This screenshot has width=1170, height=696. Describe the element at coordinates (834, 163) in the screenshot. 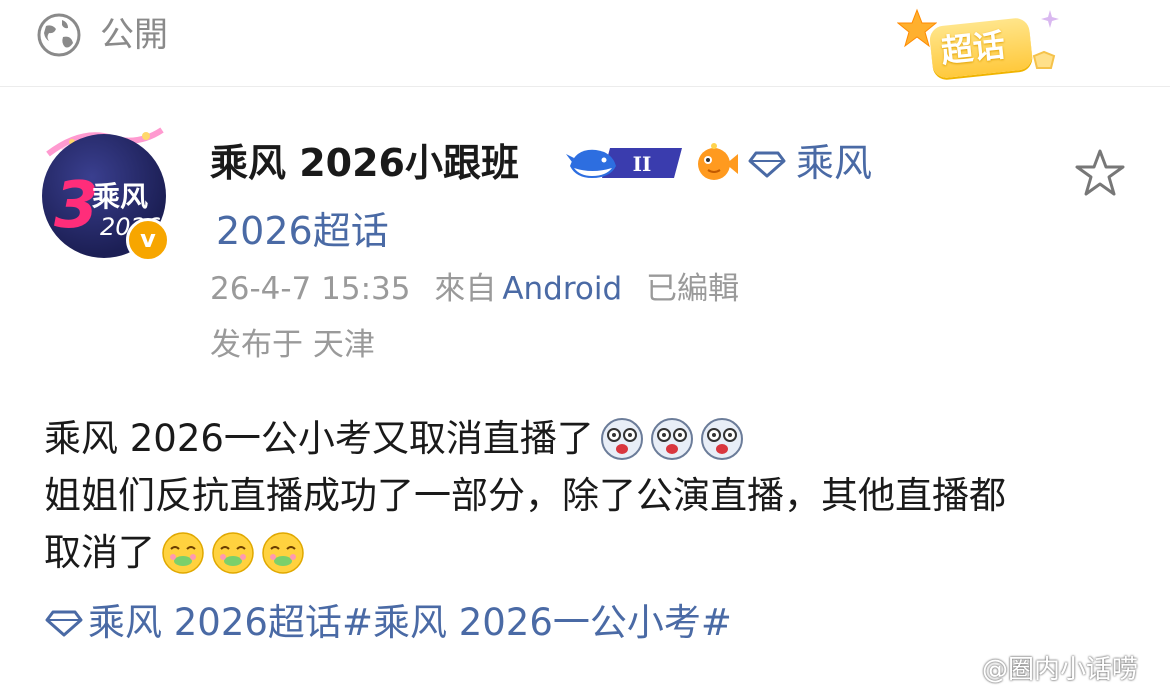

I see `supertopic-link: 乘风` at that location.